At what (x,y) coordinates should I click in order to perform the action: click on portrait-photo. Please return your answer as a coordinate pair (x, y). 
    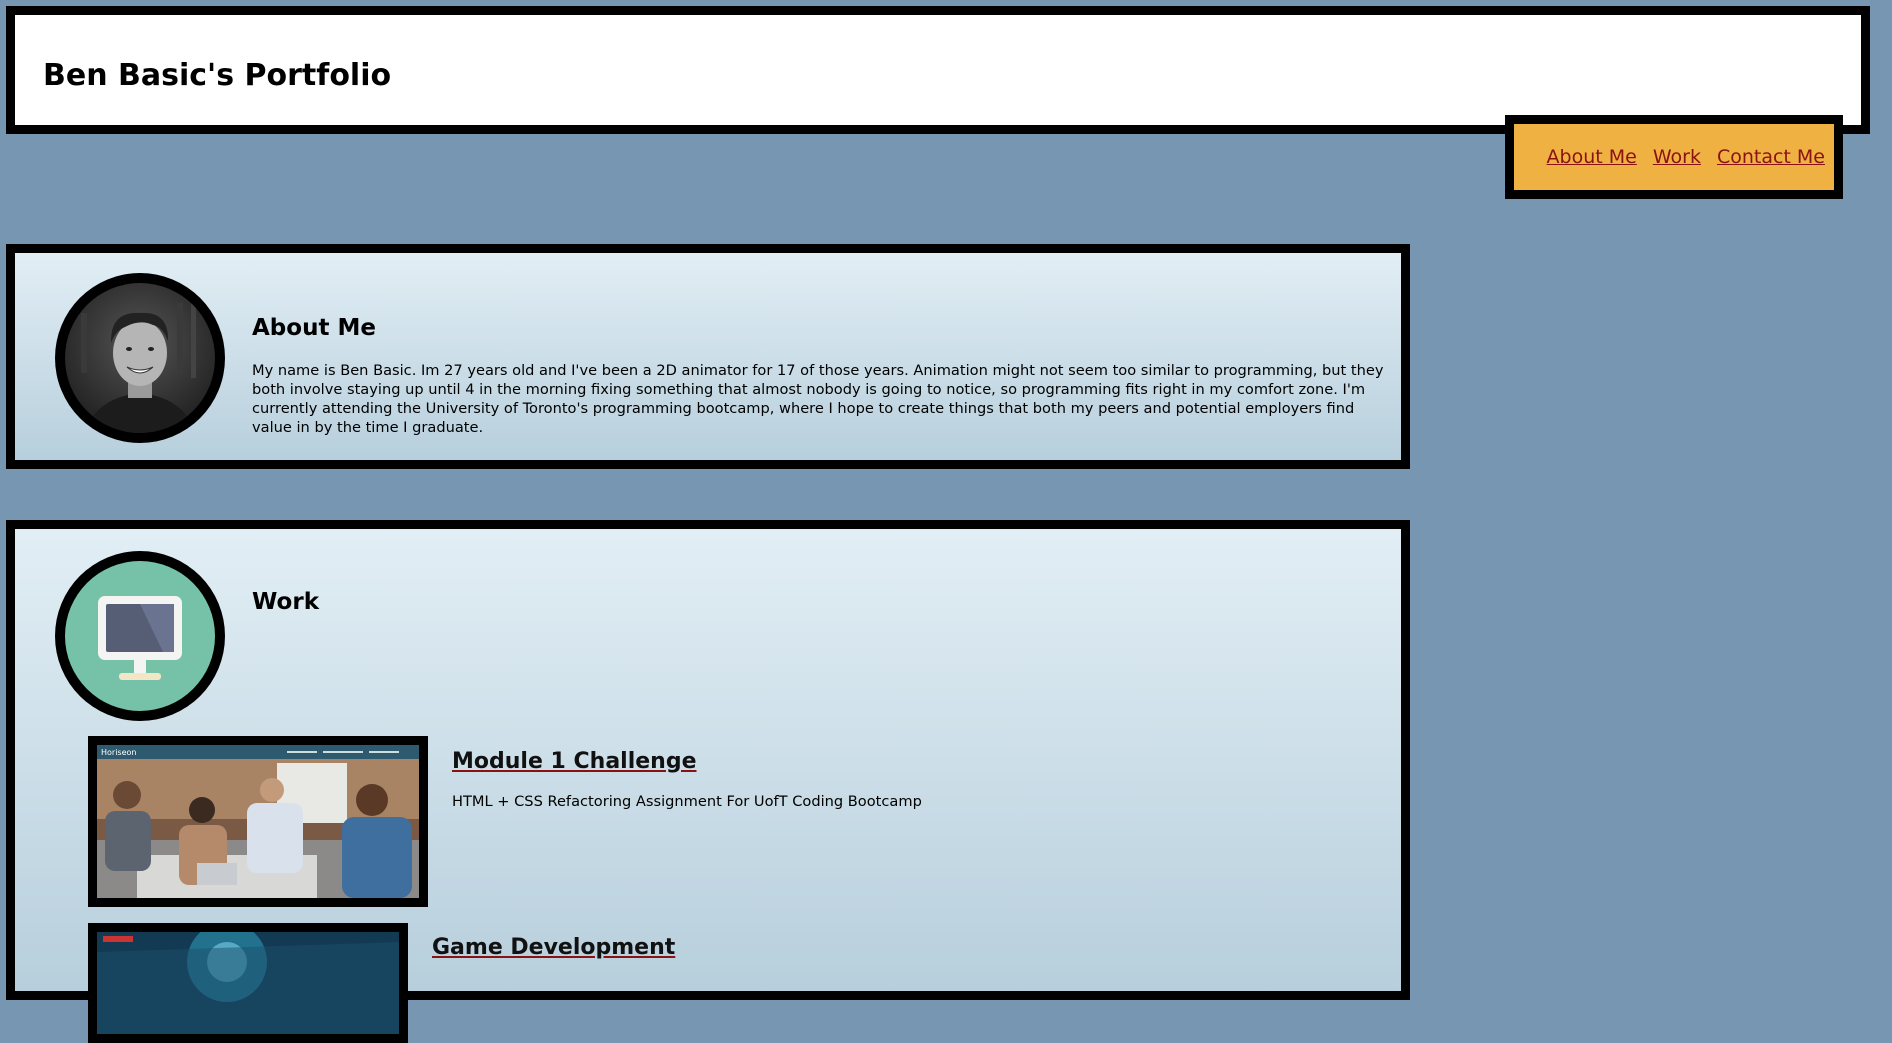
    Looking at the image, I should click on (140, 358).